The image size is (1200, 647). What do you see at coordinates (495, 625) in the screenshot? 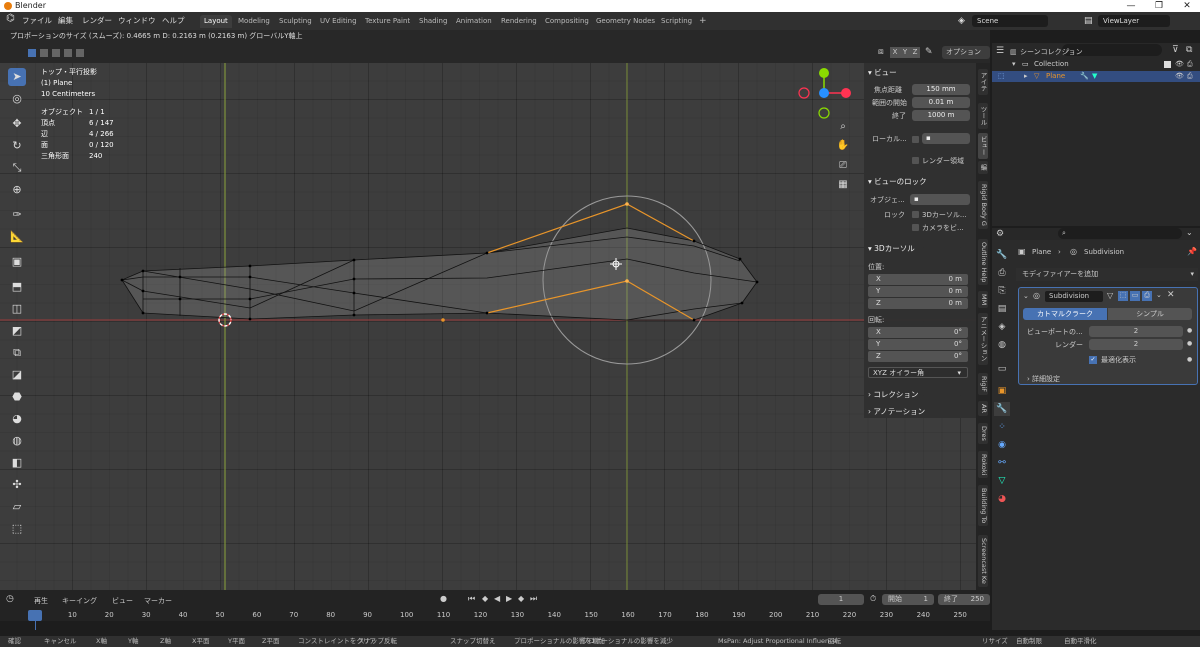
I see `timeline-track` at bounding box center [495, 625].